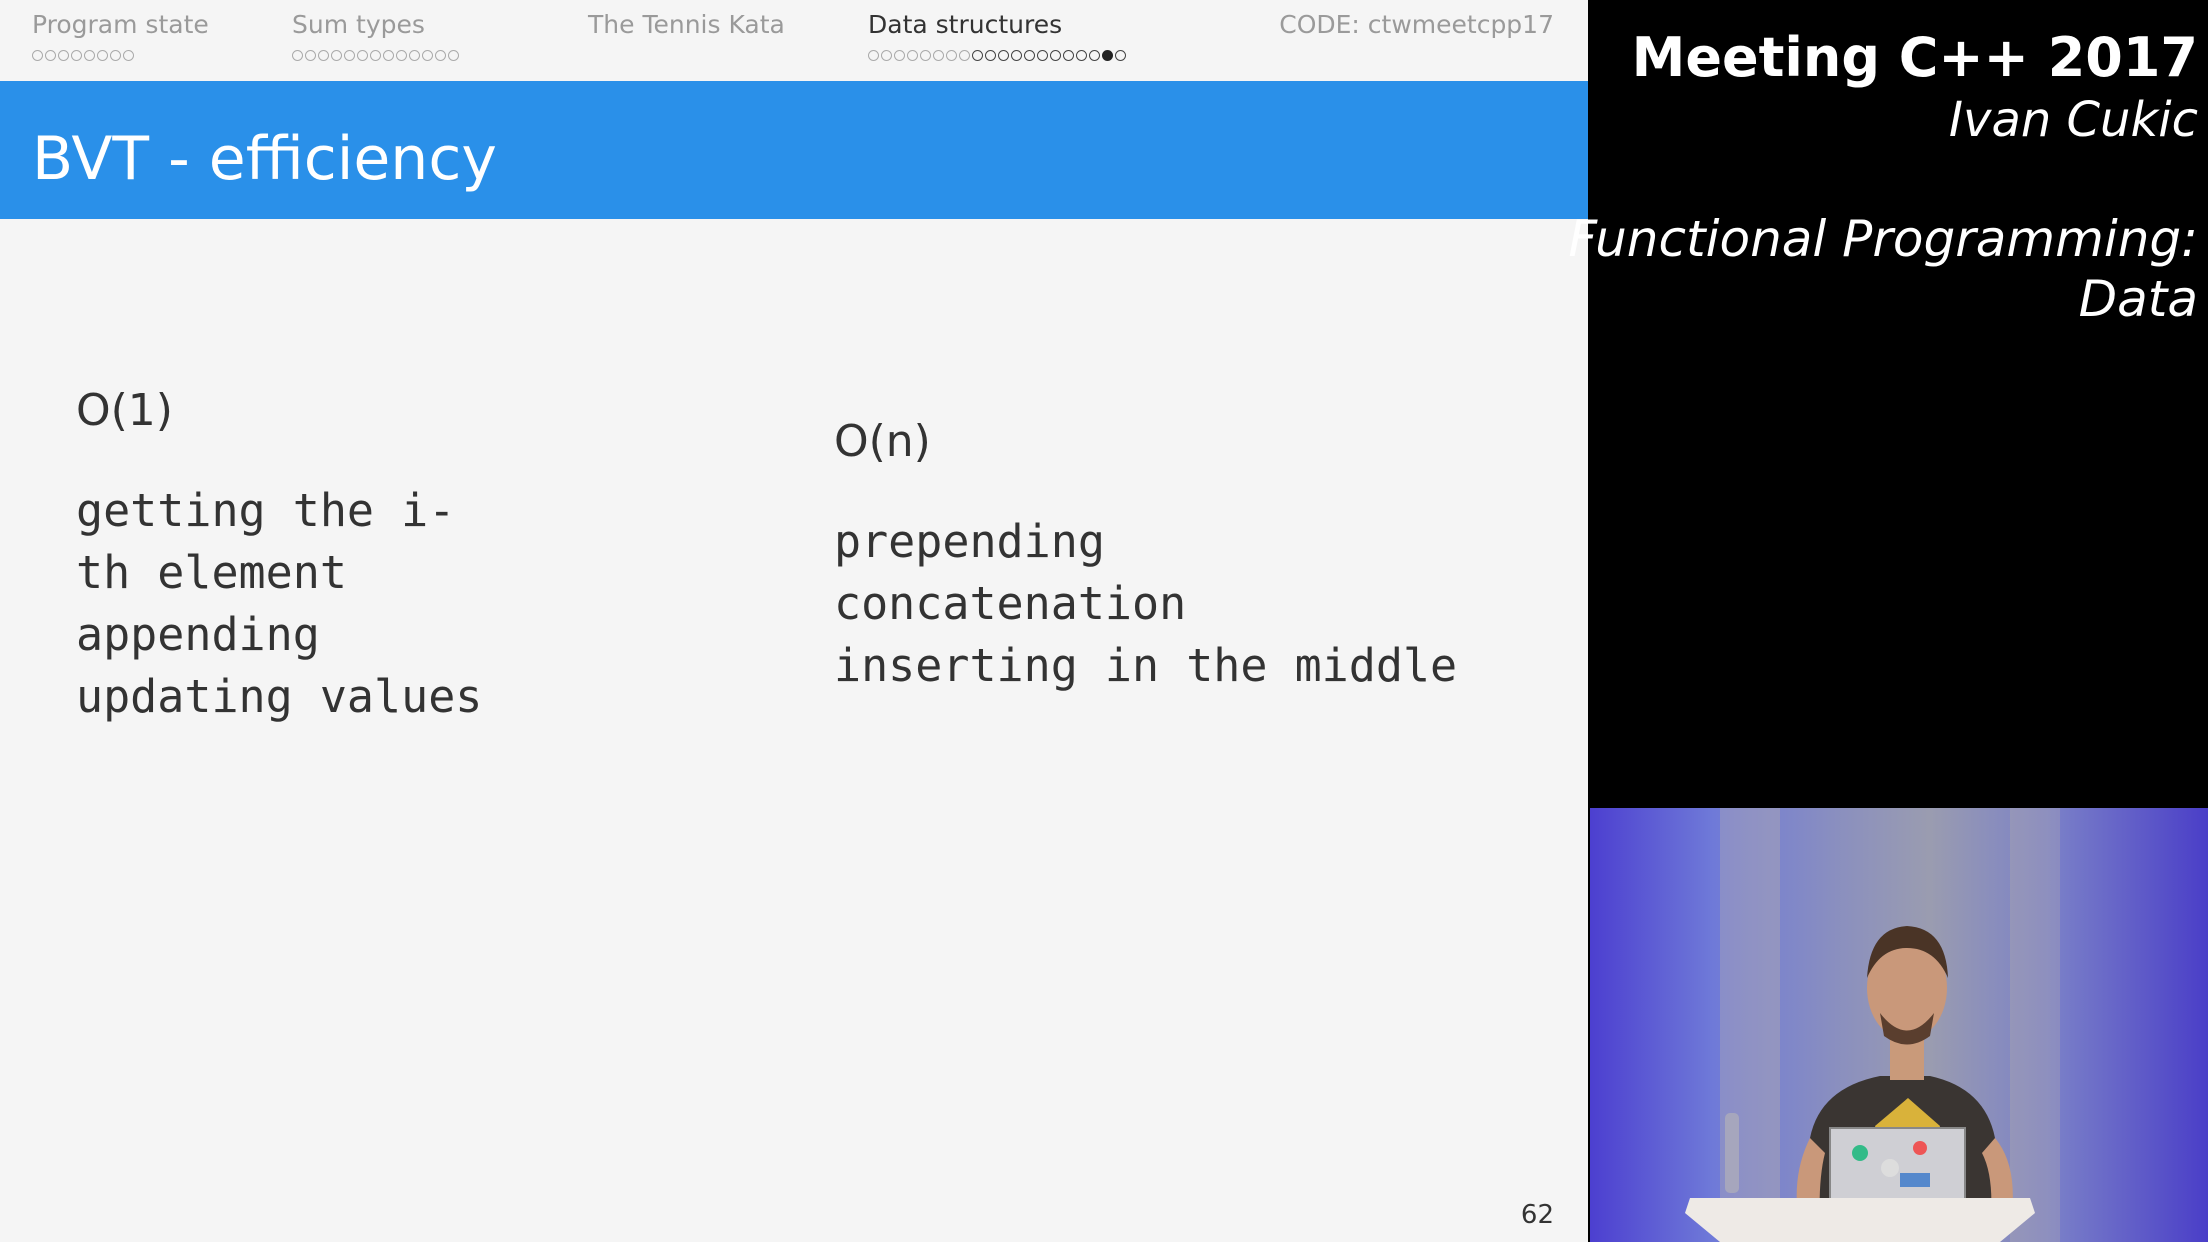 The height and width of the screenshot is (1242, 2208). I want to click on operation-item: concatenation, so click(1010, 603).